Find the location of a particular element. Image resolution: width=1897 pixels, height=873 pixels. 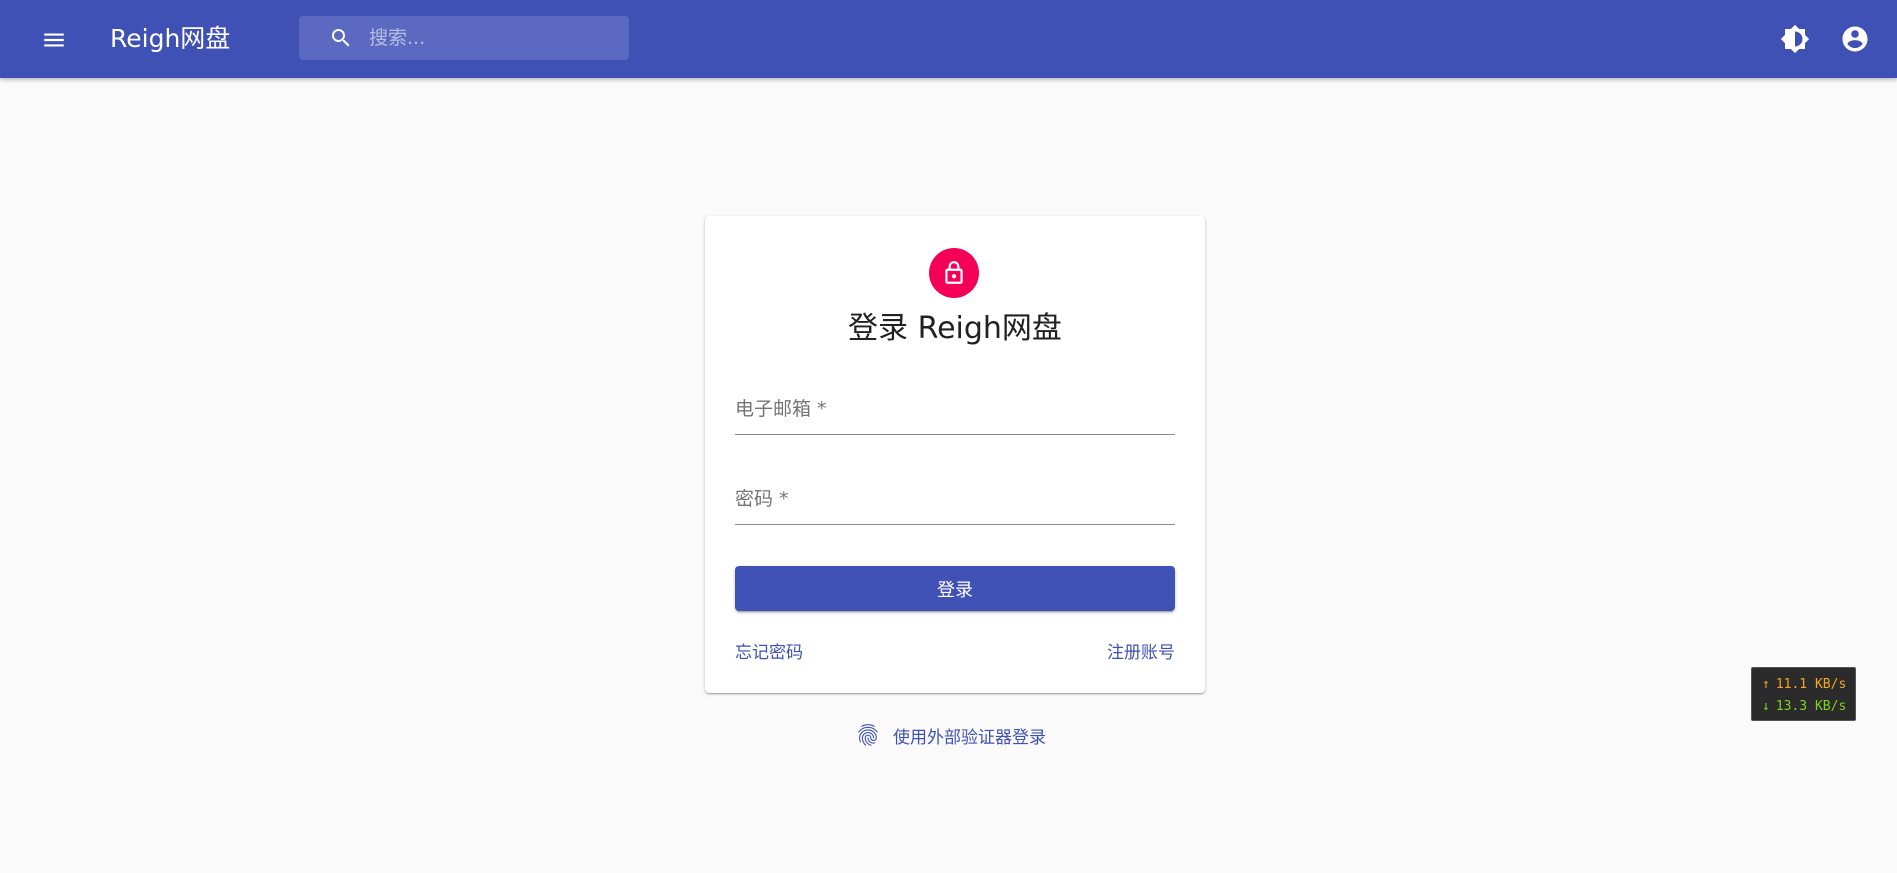

brightness-icon is located at coordinates (1795, 39).